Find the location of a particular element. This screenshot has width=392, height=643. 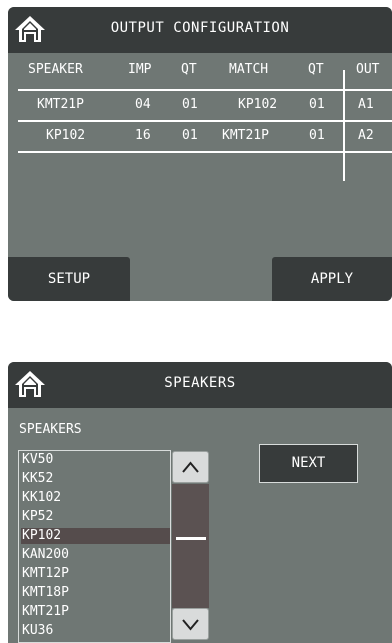

title-bar: OUTPUT CONFIGURATION is located at coordinates (200, 30).